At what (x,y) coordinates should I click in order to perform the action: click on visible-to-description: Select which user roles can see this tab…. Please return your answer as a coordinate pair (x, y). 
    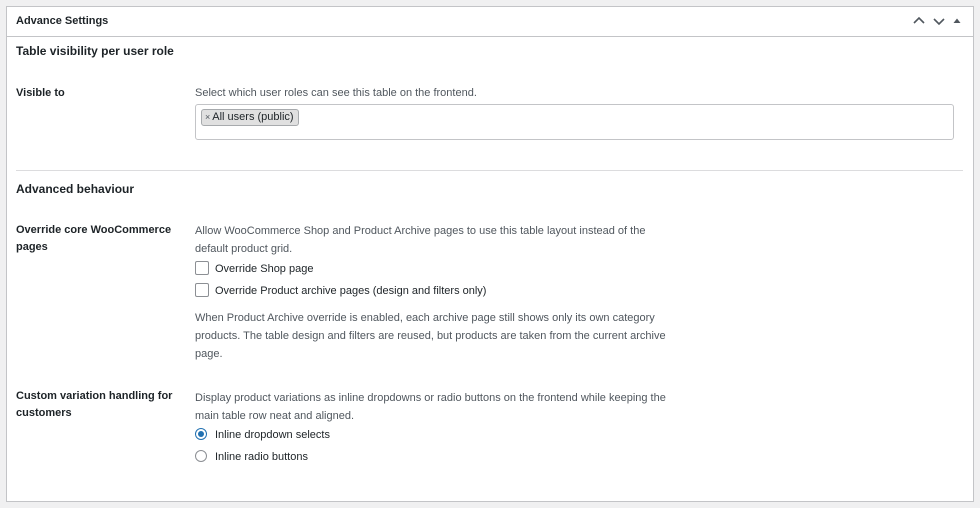
    Looking at the image, I should click on (336, 93).